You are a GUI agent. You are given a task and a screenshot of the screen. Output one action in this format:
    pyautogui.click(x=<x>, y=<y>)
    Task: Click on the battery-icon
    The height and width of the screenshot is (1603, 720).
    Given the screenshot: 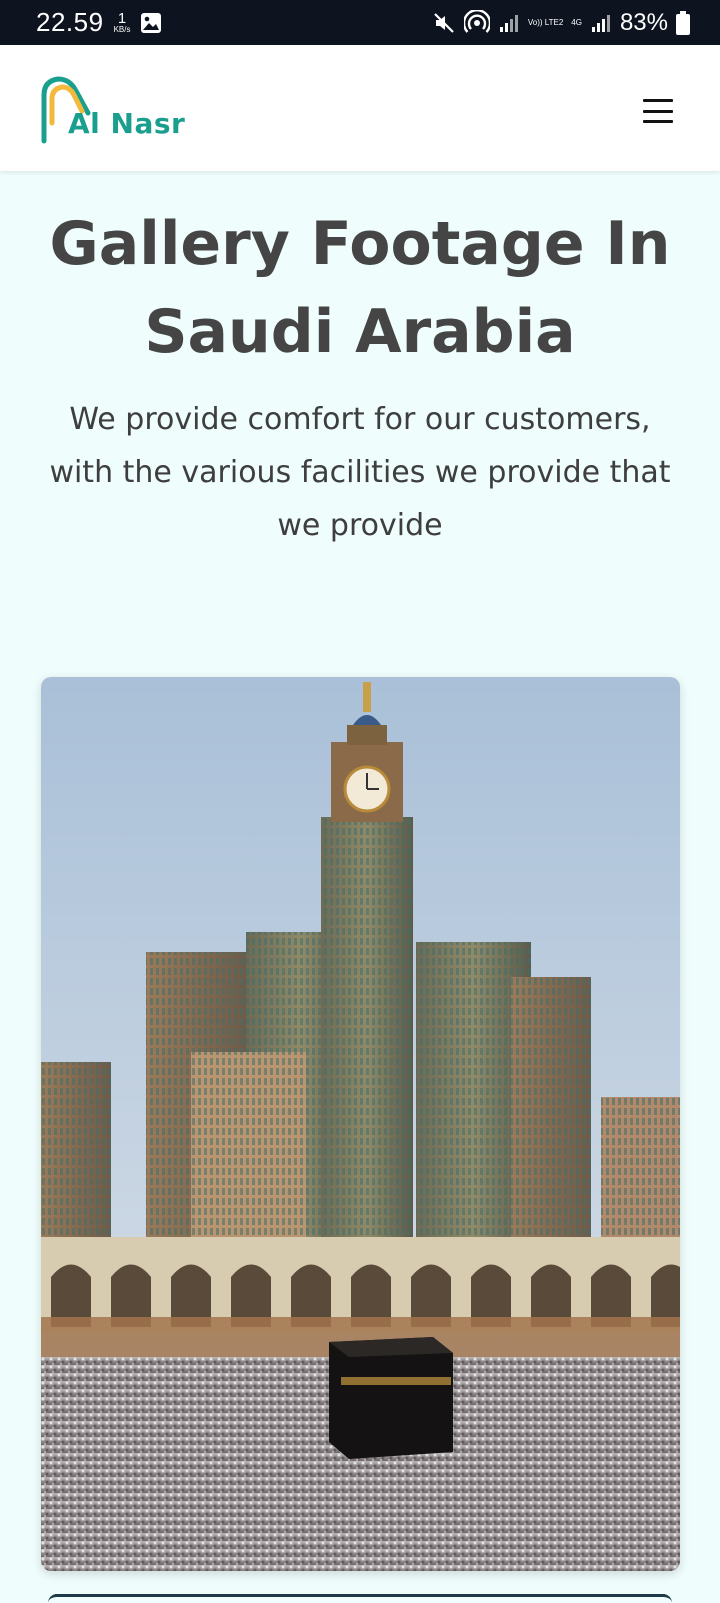 What is the action you would take?
    pyautogui.click(x=683, y=22)
    